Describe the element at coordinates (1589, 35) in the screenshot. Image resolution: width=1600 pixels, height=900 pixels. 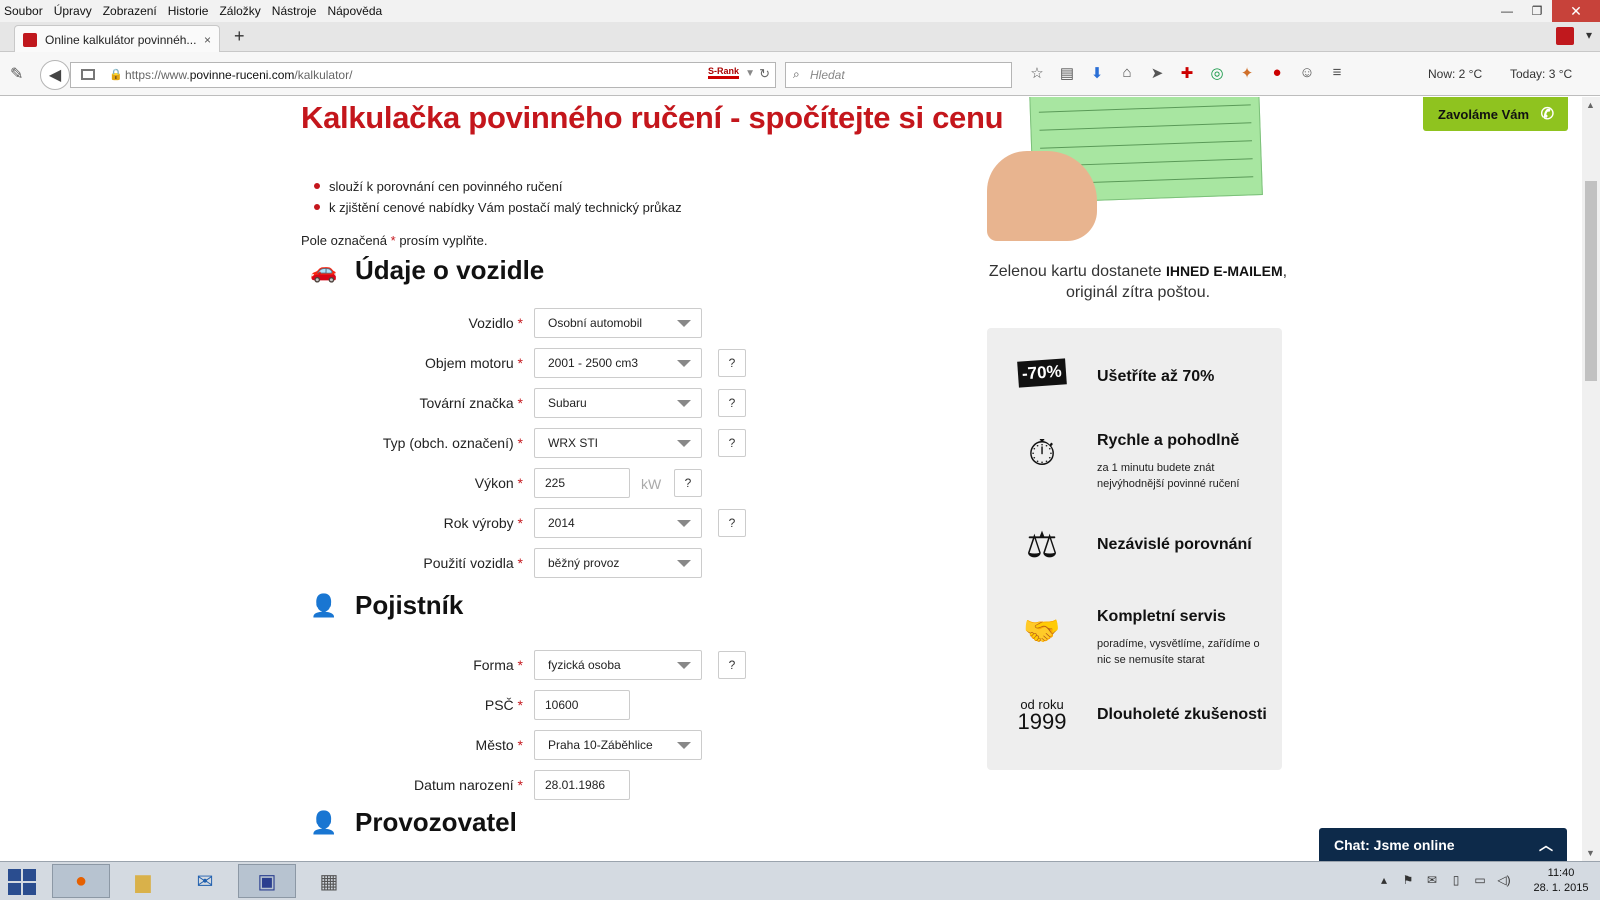
I see `tab-list-chevron-icon: ▾` at that location.